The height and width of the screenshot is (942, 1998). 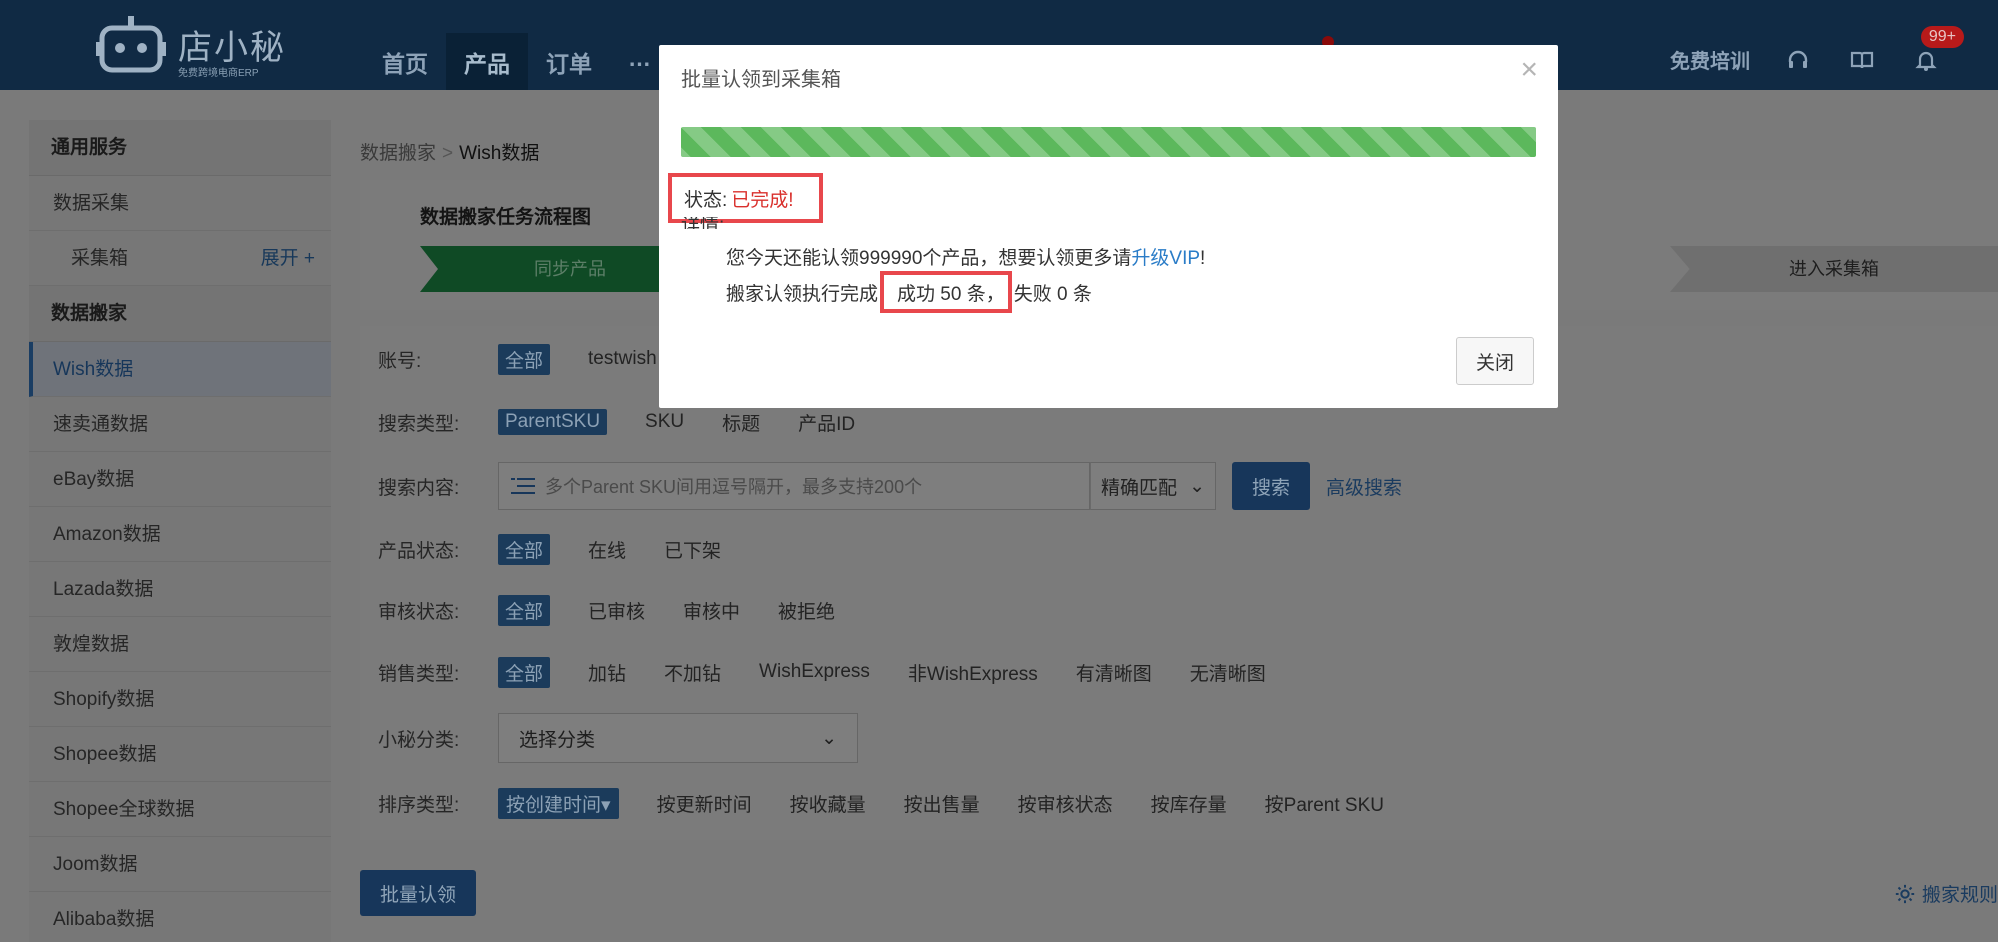 I want to click on detail-label: 详情:, so click(x=703, y=223).